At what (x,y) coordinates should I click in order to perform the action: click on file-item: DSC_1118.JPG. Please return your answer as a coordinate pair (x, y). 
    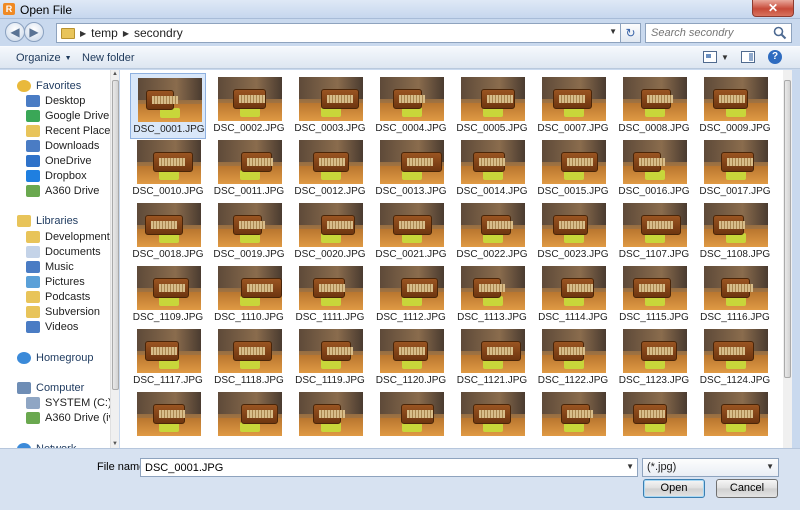
    Looking at the image, I should click on (249, 358).